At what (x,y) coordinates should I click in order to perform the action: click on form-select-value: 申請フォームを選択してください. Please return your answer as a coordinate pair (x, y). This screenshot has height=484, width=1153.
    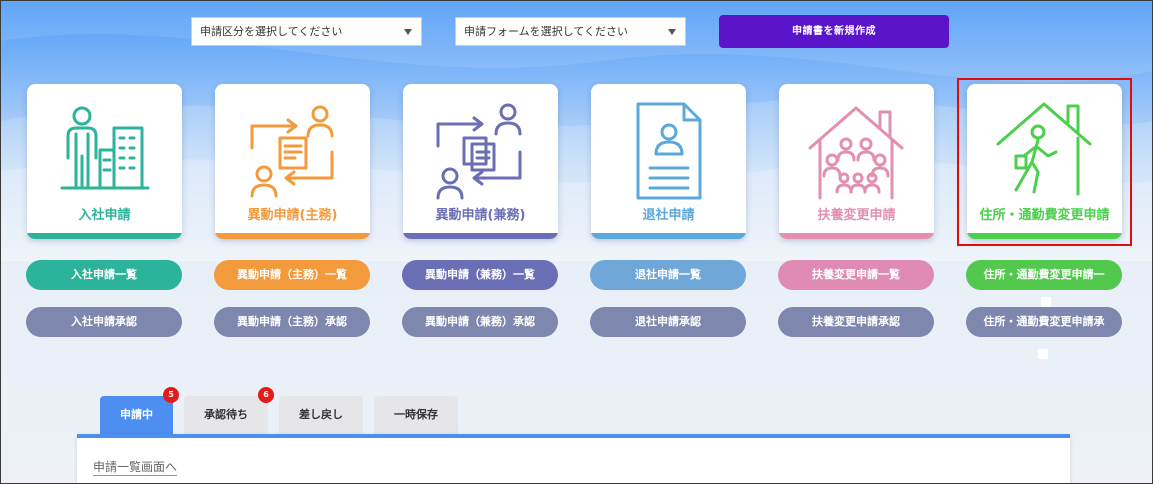
    Looking at the image, I should click on (546, 31).